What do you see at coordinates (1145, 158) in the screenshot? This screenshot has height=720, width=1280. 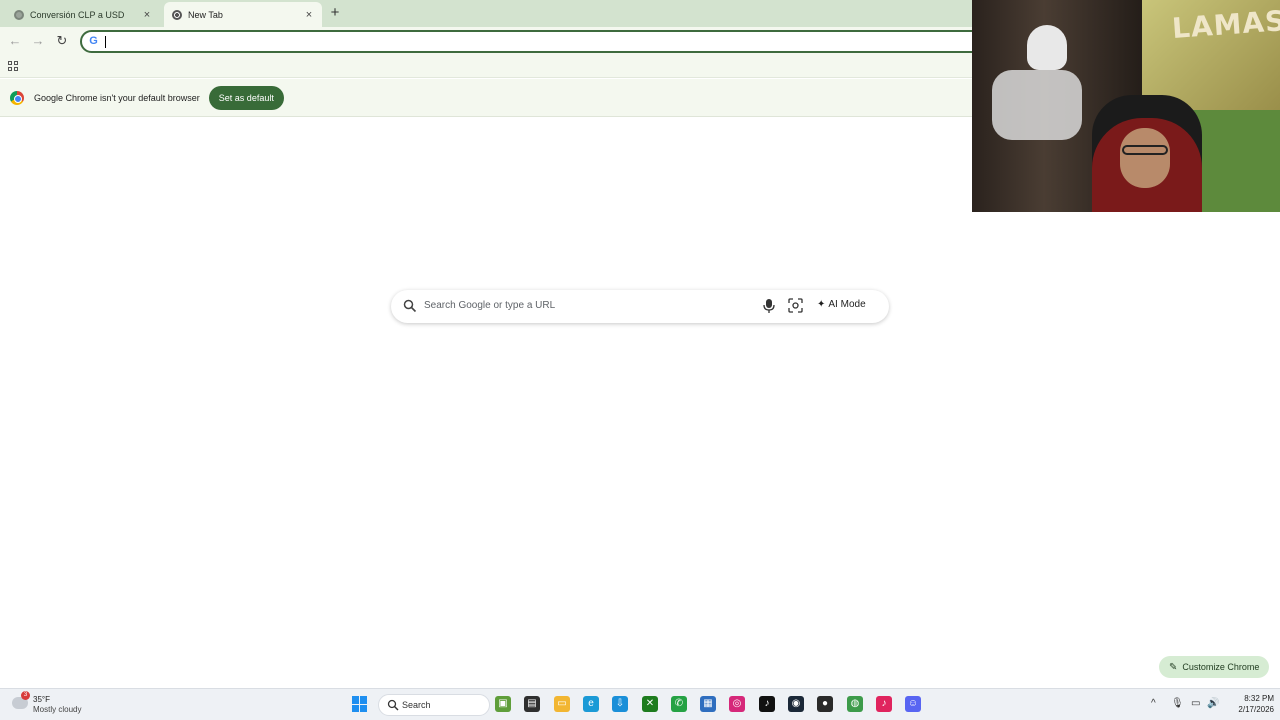 I see `webcam-person-face` at bounding box center [1145, 158].